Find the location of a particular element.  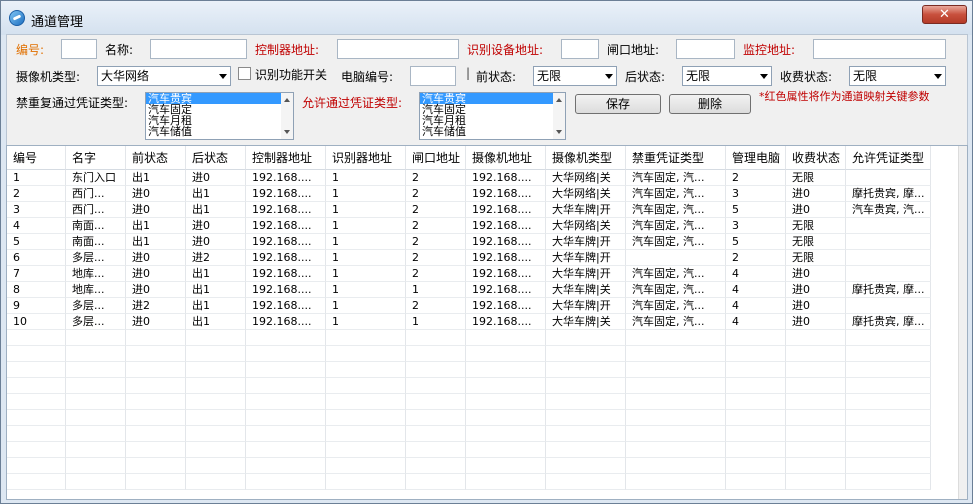

delete-button: 删除 is located at coordinates (710, 104).